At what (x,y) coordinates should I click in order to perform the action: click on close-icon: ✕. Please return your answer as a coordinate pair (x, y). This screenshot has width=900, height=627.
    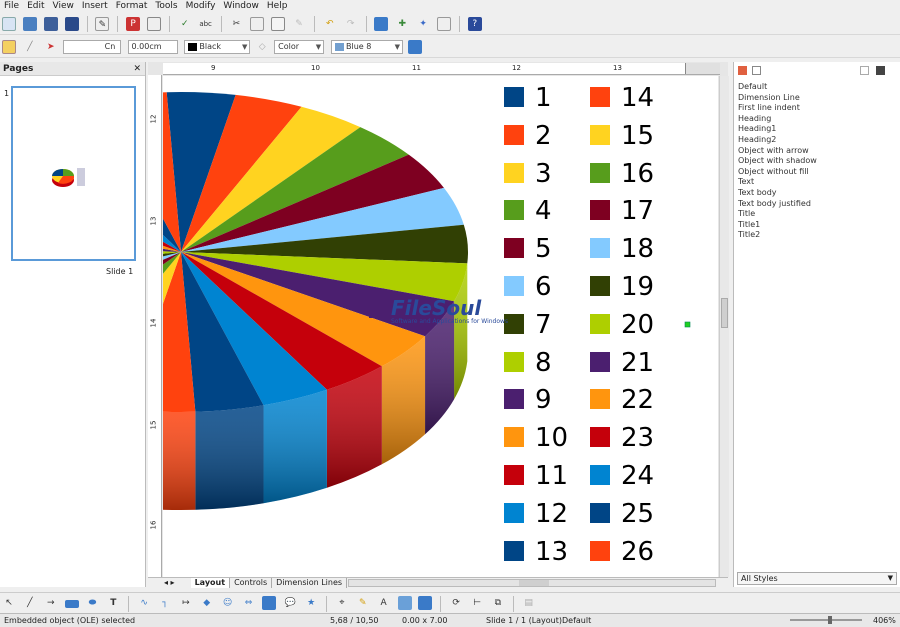
    Looking at the image, I should click on (137, 69).